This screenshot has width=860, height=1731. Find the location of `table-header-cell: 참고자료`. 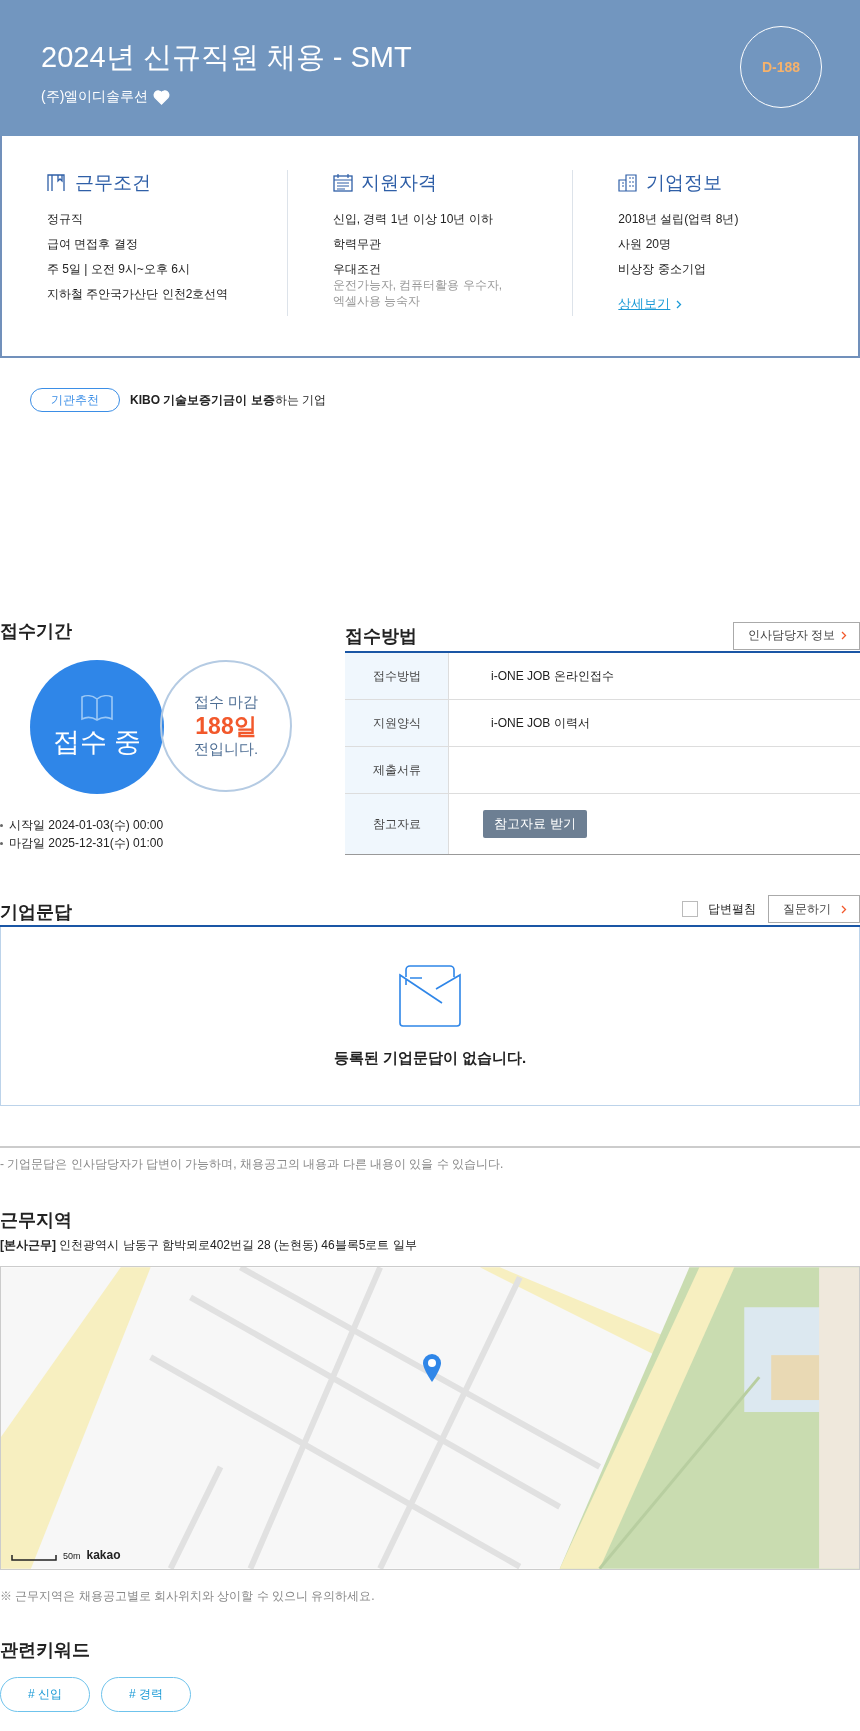

table-header-cell: 참고자료 is located at coordinates (397, 824).